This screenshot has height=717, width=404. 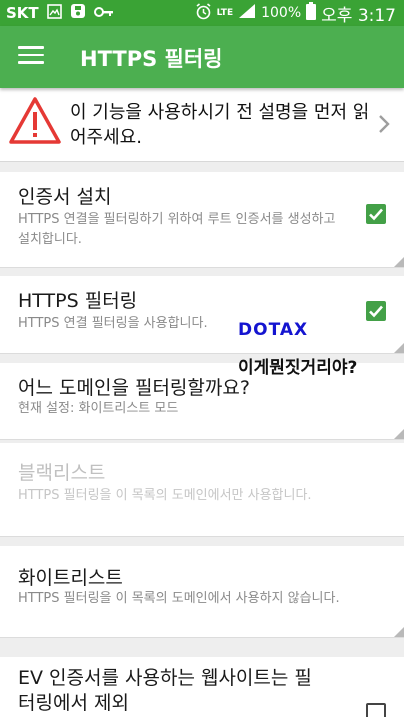 What do you see at coordinates (202, 315) in the screenshot?
I see `setting-https-filtering: HTTPS 필터링 HTTPS 연결 필터링을 사용합니다.` at bounding box center [202, 315].